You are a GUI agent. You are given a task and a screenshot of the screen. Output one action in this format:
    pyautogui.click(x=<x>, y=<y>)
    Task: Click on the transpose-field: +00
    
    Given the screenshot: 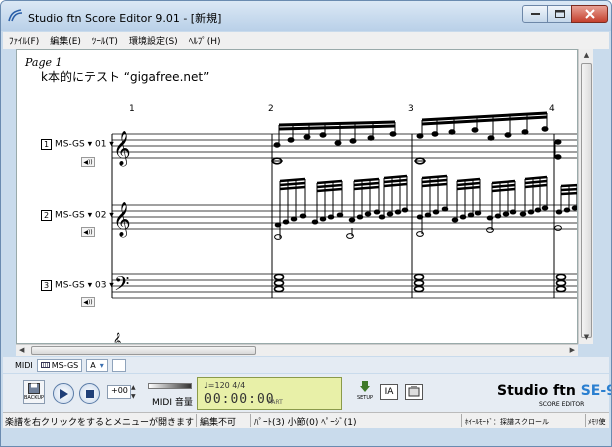 What is the action you would take?
    pyautogui.click(x=119, y=392)
    